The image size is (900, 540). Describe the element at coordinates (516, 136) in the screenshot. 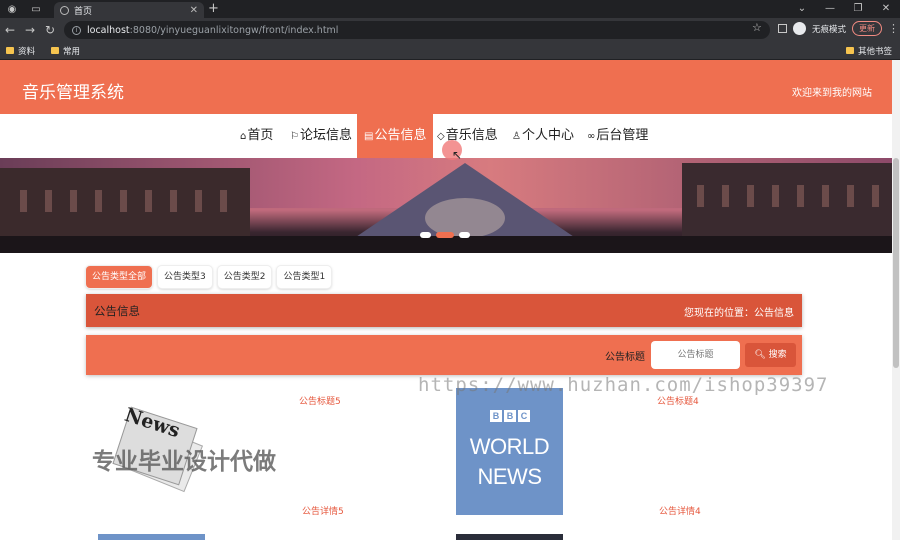

I see `user-icon: ♙` at that location.